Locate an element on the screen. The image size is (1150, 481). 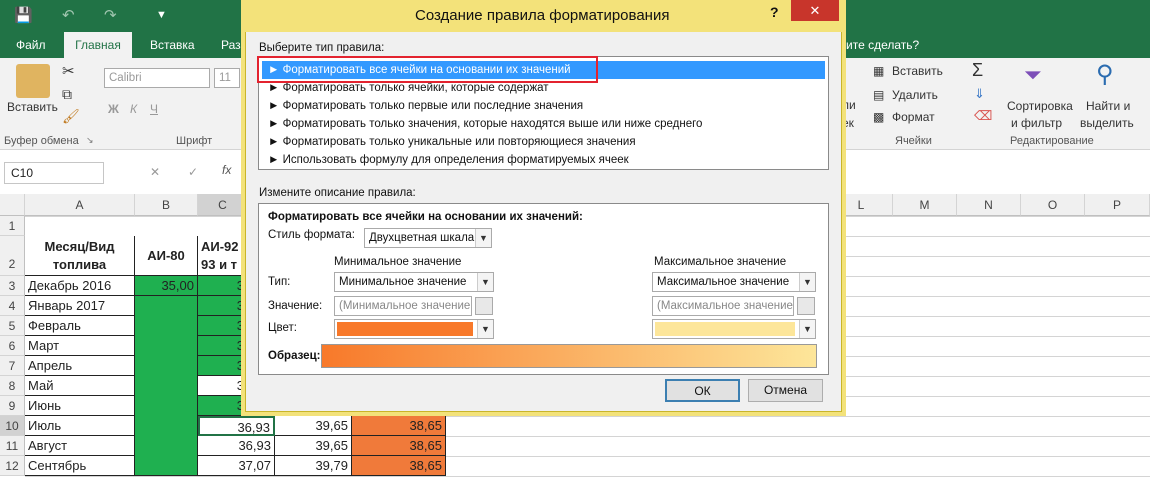
help-button: ? is located at coordinates (774, 12).